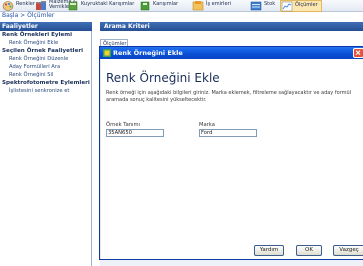  I want to click on brand-label: Marka, so click(207, 125).